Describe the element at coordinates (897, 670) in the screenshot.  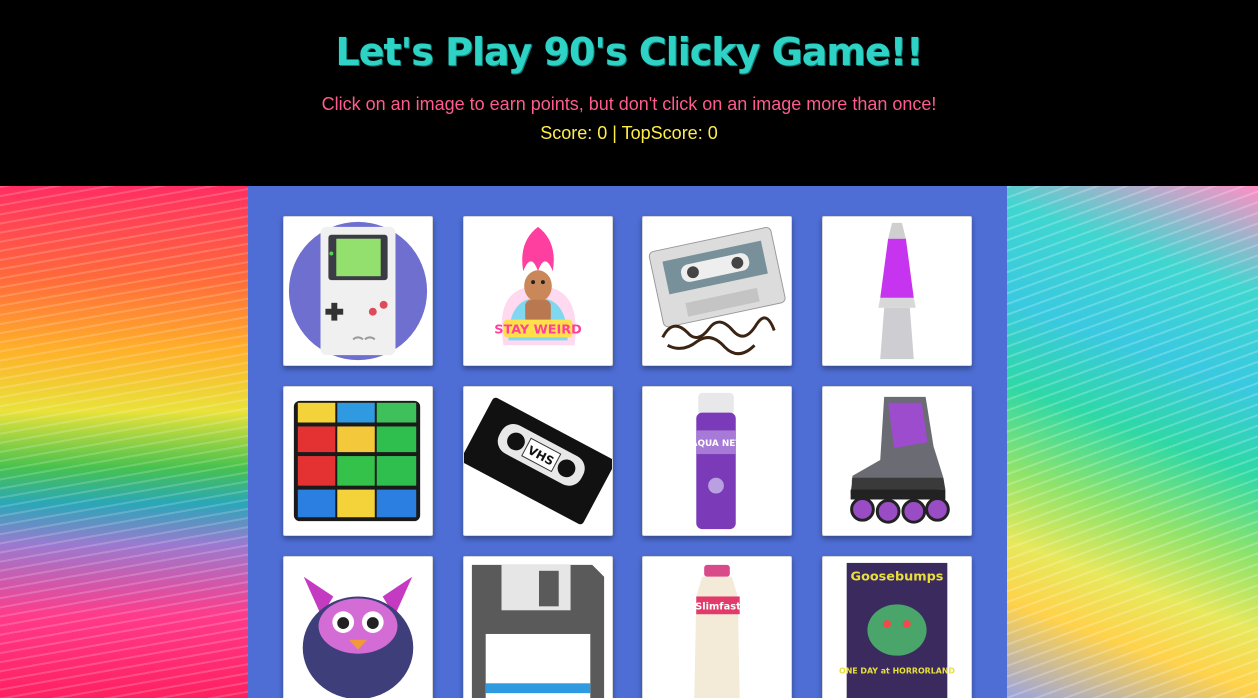
I see `goosebumps-subtitle: ONE DAY at HORRORLAND` at that location.